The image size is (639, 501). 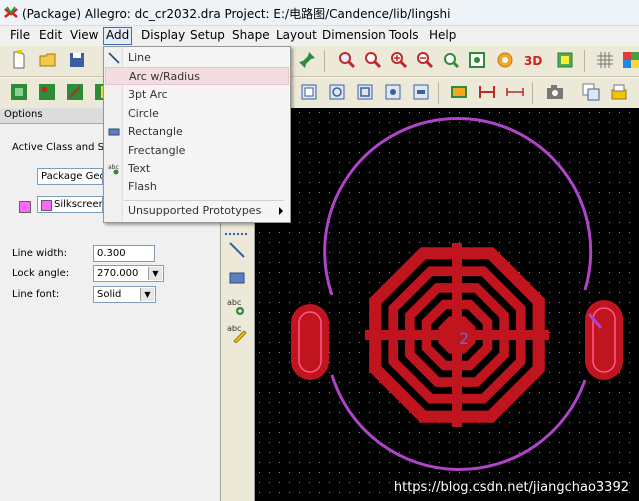 I want to click on options-tab-label: Options, so click(x=23, y=114).